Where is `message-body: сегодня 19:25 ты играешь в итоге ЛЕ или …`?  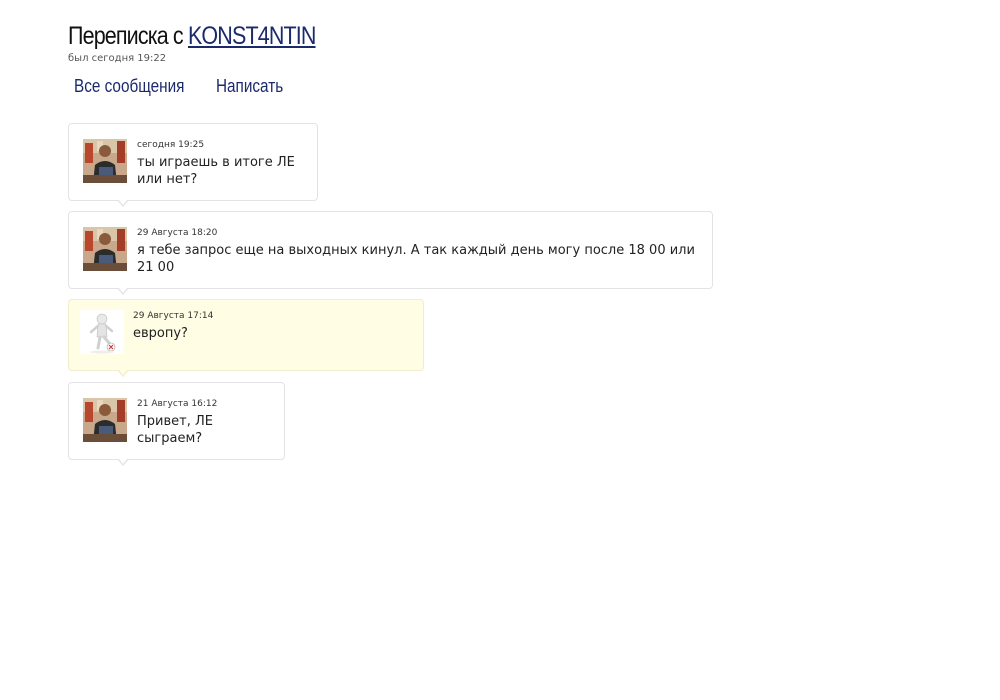 message-body: сегодня 19:25 ты играешь в итоге ЛЕ или … is located at coordinates (221, 164).